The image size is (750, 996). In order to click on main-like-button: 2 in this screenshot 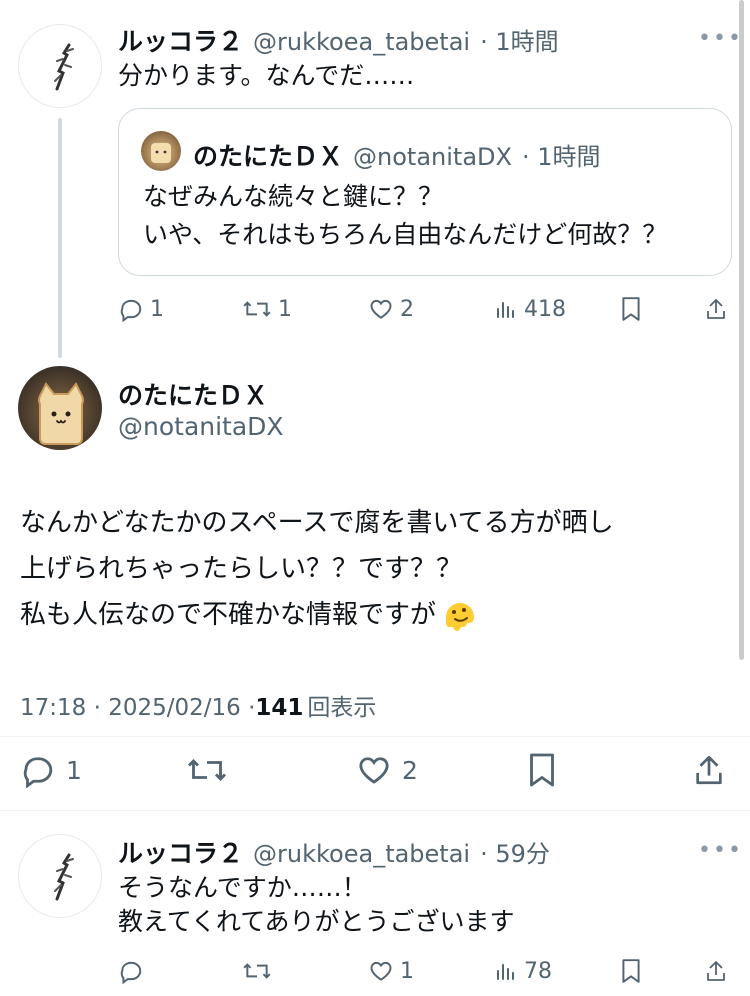, I will do `click(387, 770)`.